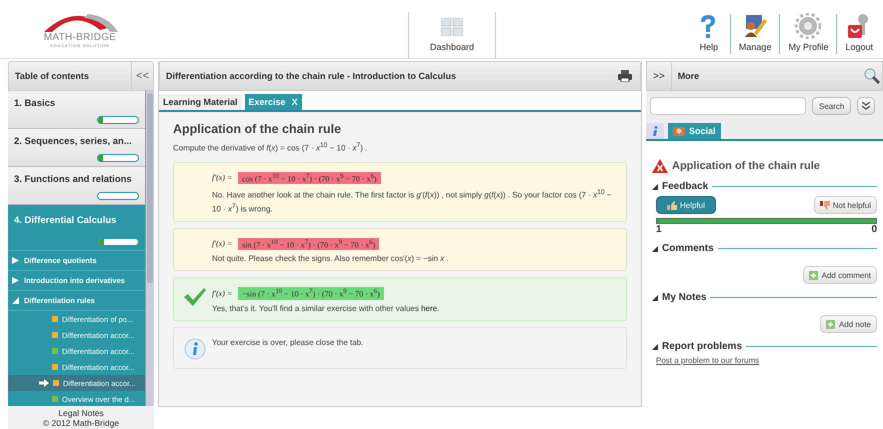  Describe the element at coordinates (149, 248) in the screenshot. I see `scrollbar` at that location.